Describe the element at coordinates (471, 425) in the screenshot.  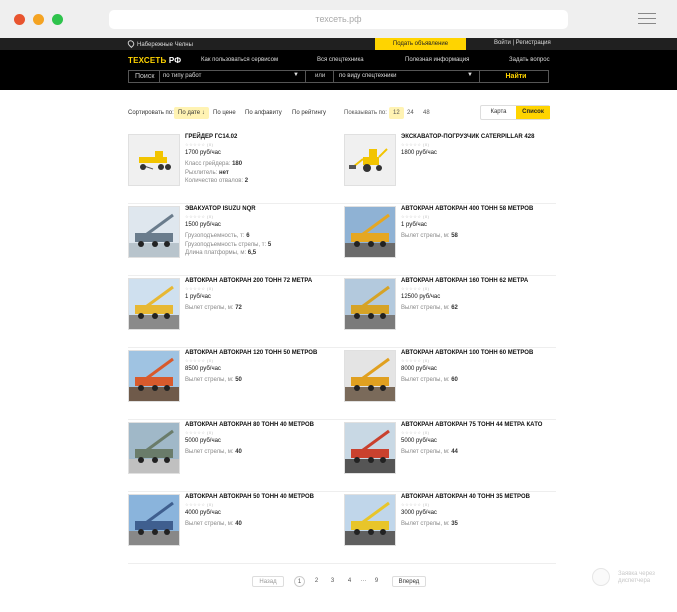
I see `listing-title: АВТОКРАН АВТОКРАН 75 ТОНН 44 МЕТРА КАТО` at that location.